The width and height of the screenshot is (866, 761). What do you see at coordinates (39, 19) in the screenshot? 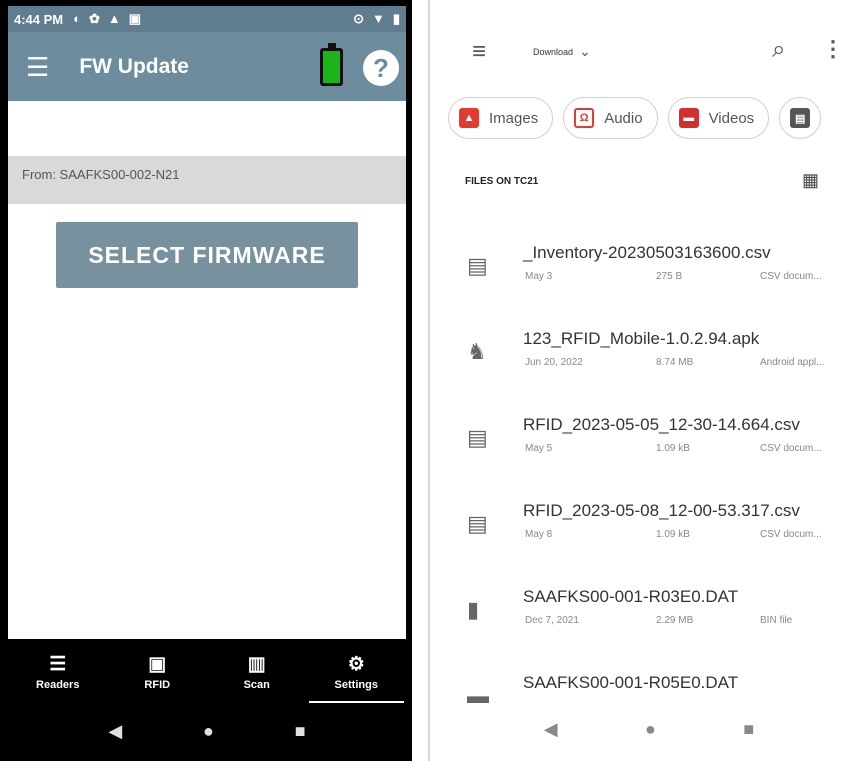
I see `status-time: 4:44 PM` at bounding box center [39, 19].